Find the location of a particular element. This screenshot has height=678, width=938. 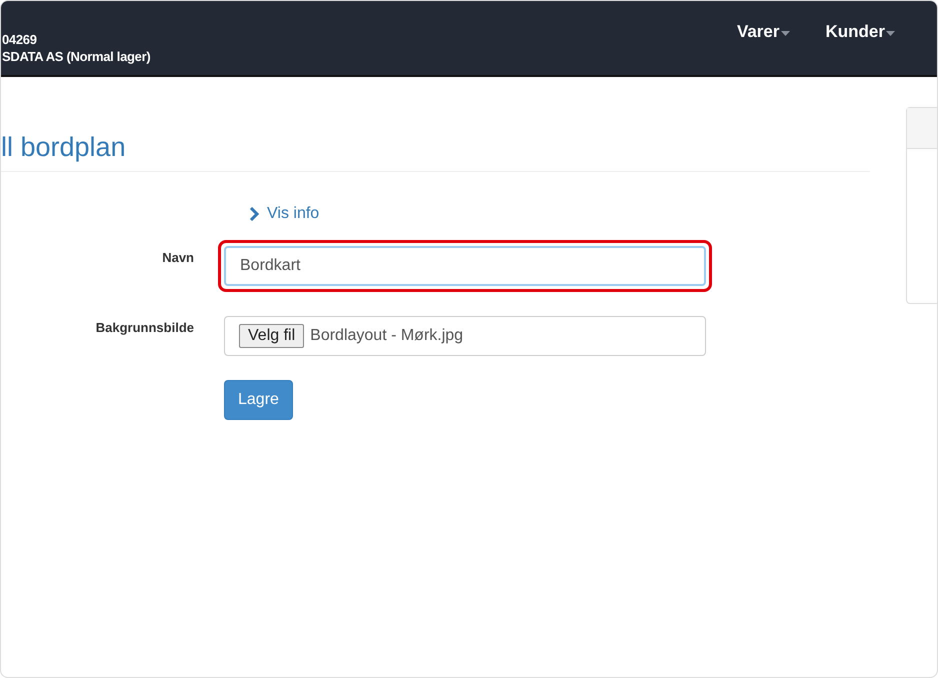

save-button: Lagre is located at coordinates (258, 400).